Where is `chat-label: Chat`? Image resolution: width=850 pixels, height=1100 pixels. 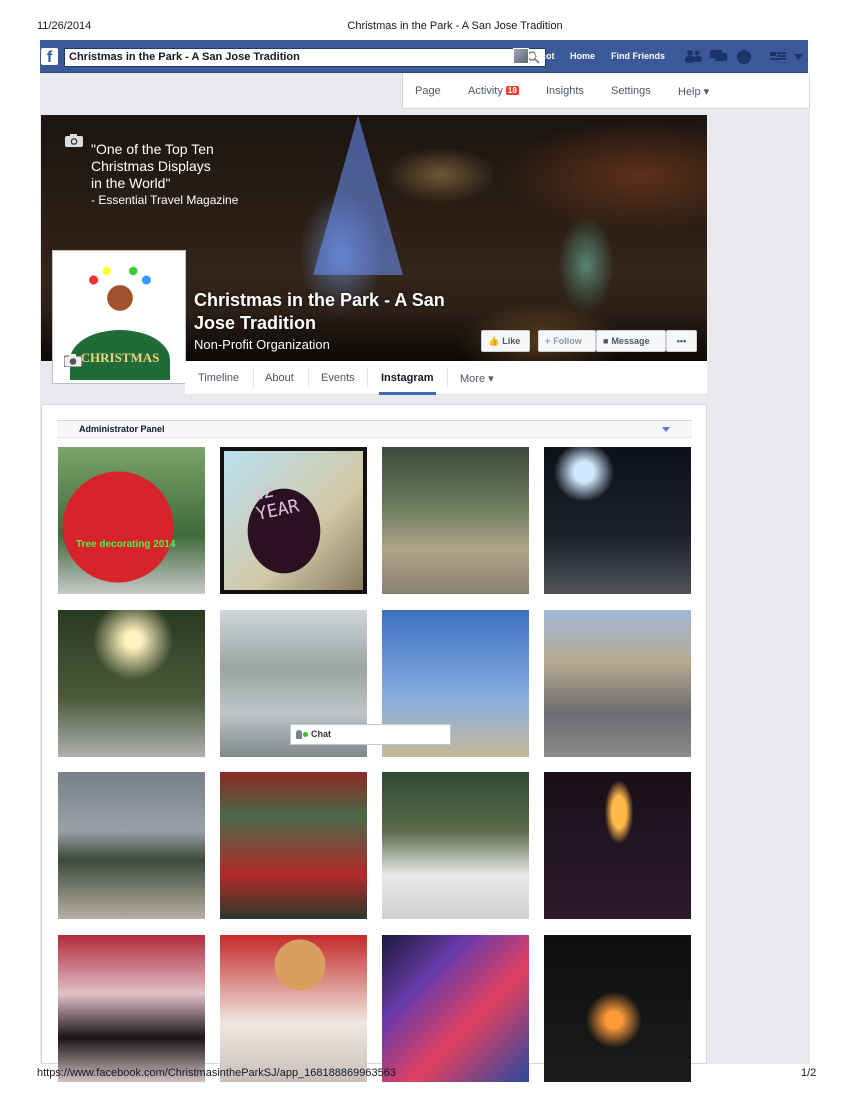 chat-label: Chat is located at coordinates (321, 734).